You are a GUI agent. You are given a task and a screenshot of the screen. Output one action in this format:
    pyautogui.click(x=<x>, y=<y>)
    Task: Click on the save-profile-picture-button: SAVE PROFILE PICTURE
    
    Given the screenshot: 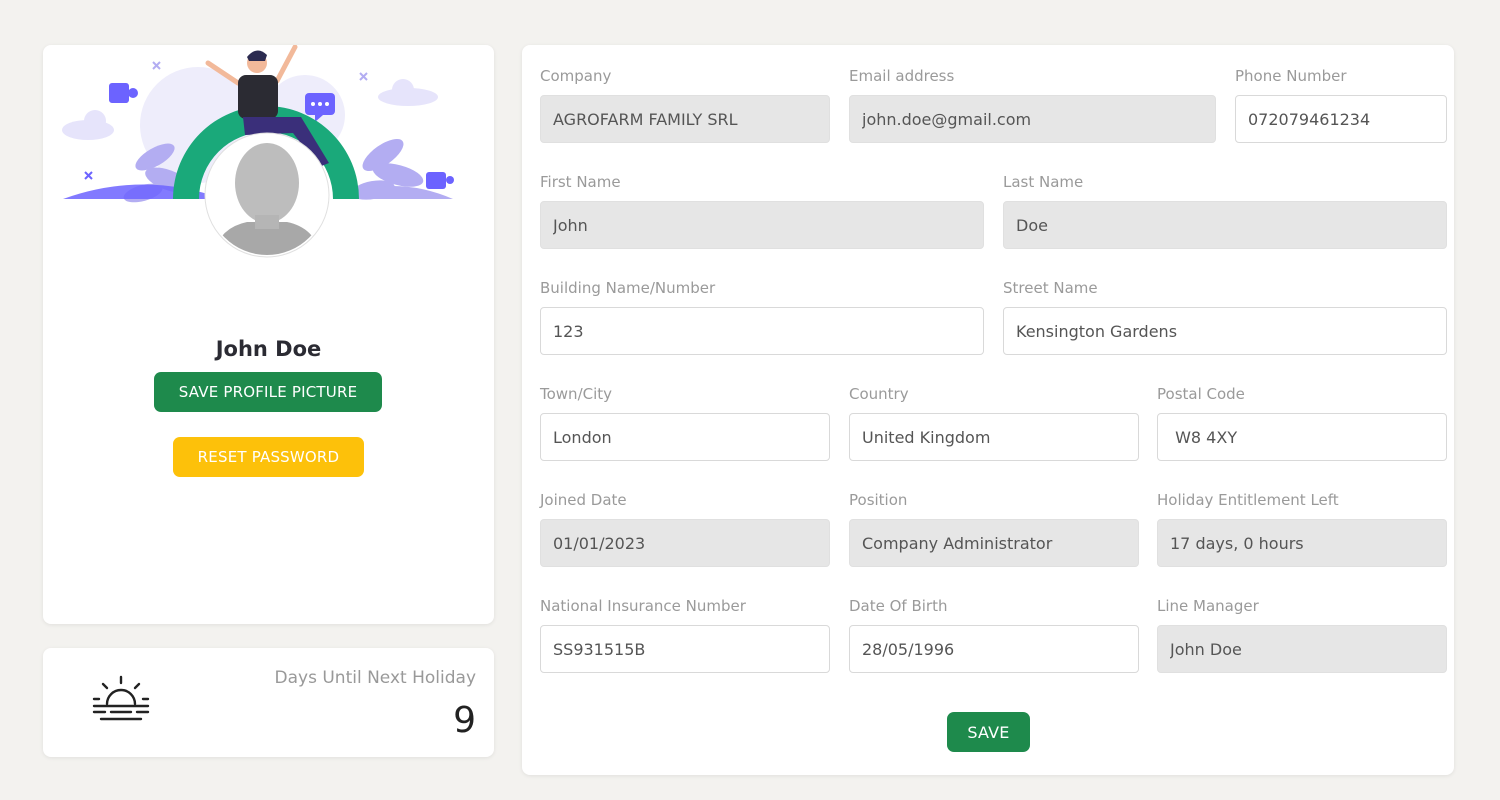 What is the action you would take?
    pyautogui.click(x=268, y=392)
    